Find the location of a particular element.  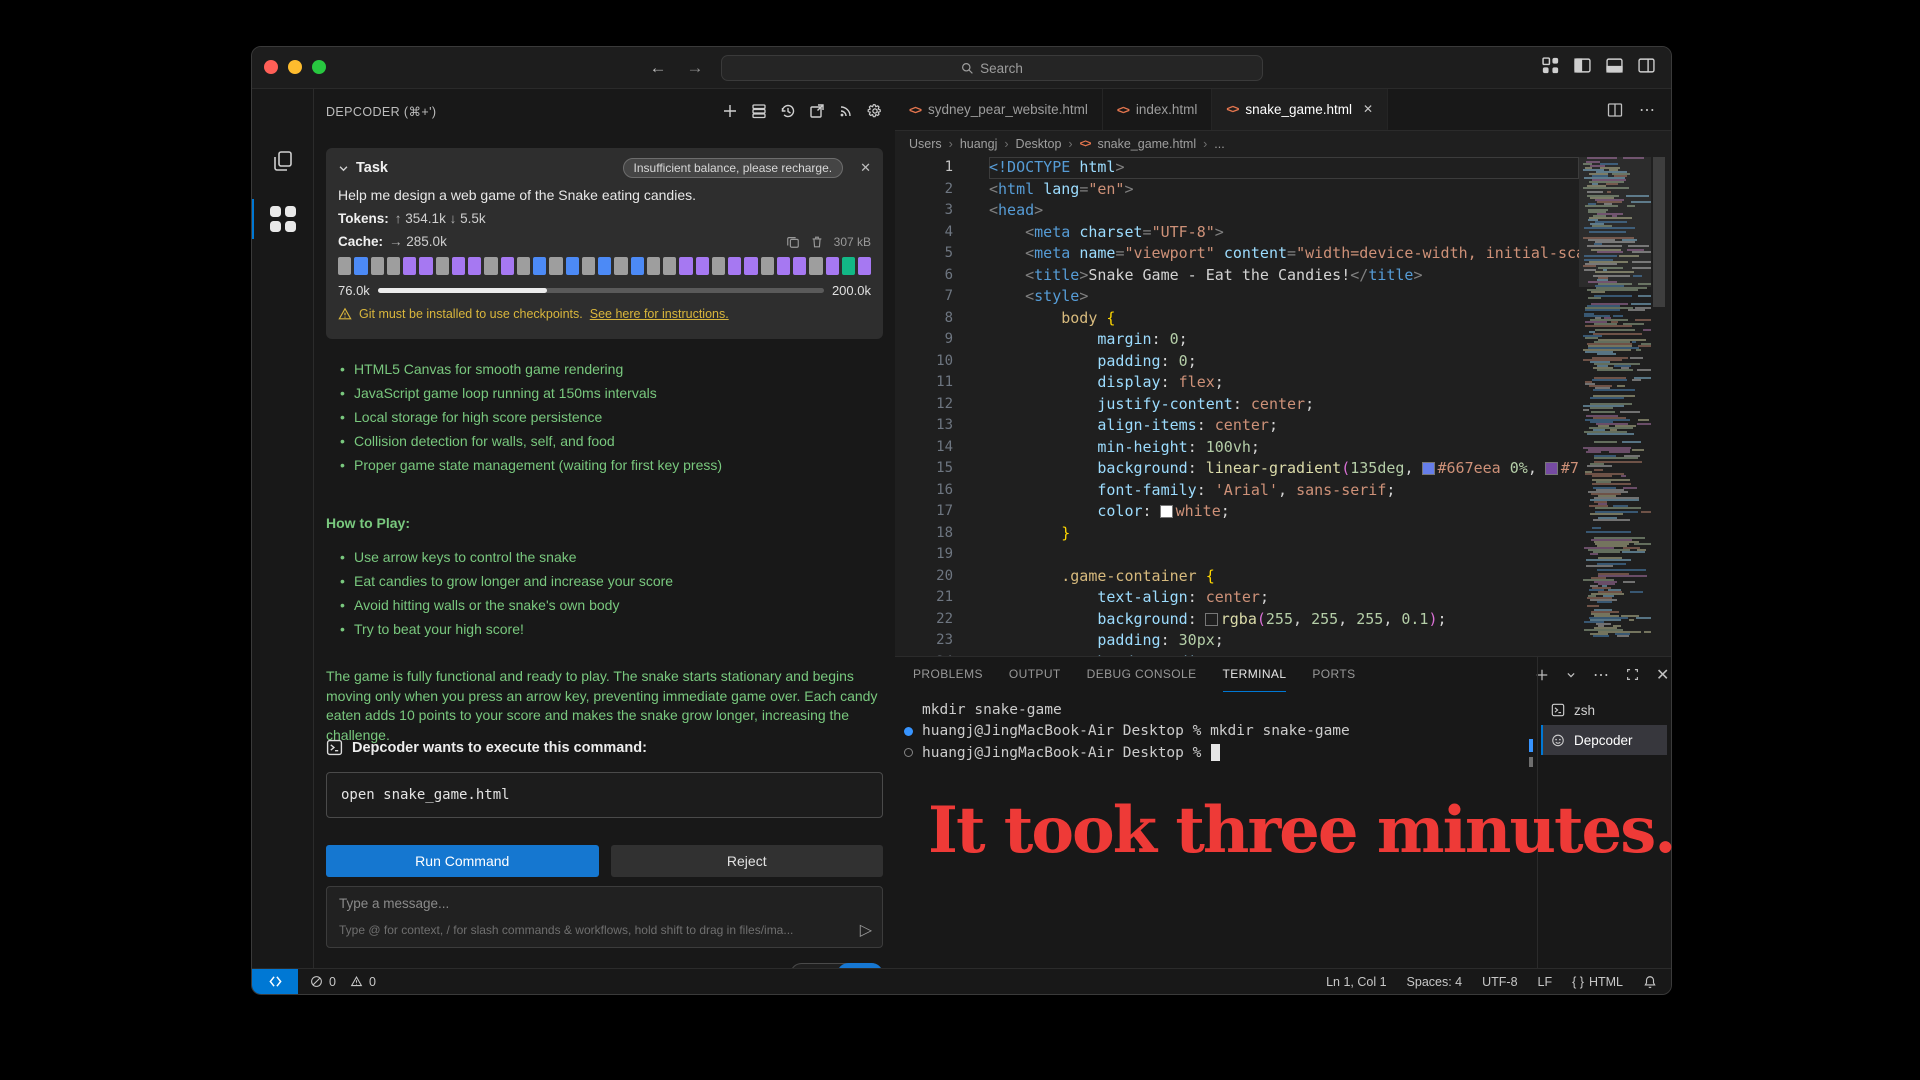

editor-tab-sydney_pear_website.html: <> sydney_pear_website.html is located at coordinates (999, 109).